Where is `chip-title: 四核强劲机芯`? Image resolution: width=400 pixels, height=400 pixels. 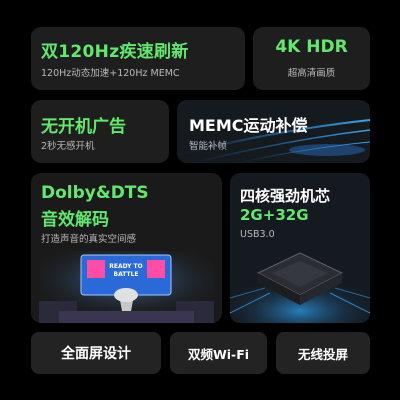
chip-title: 四核强劲机芯 is located at coordinates (285, 196).